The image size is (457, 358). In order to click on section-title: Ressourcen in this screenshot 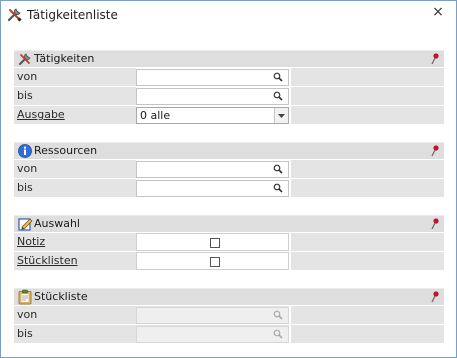, I will do `click(66, 150)`.